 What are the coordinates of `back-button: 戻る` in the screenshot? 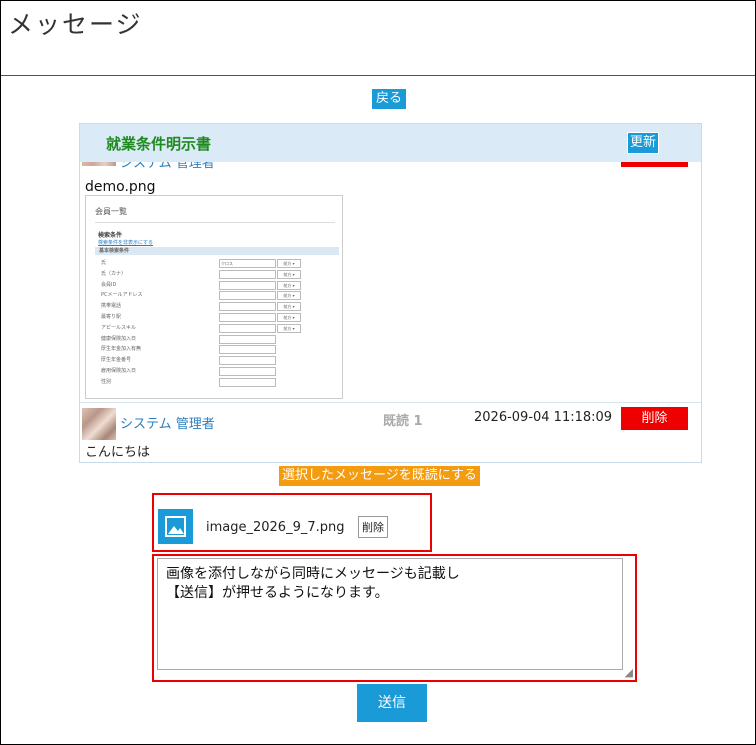 It's located at (389, 99).